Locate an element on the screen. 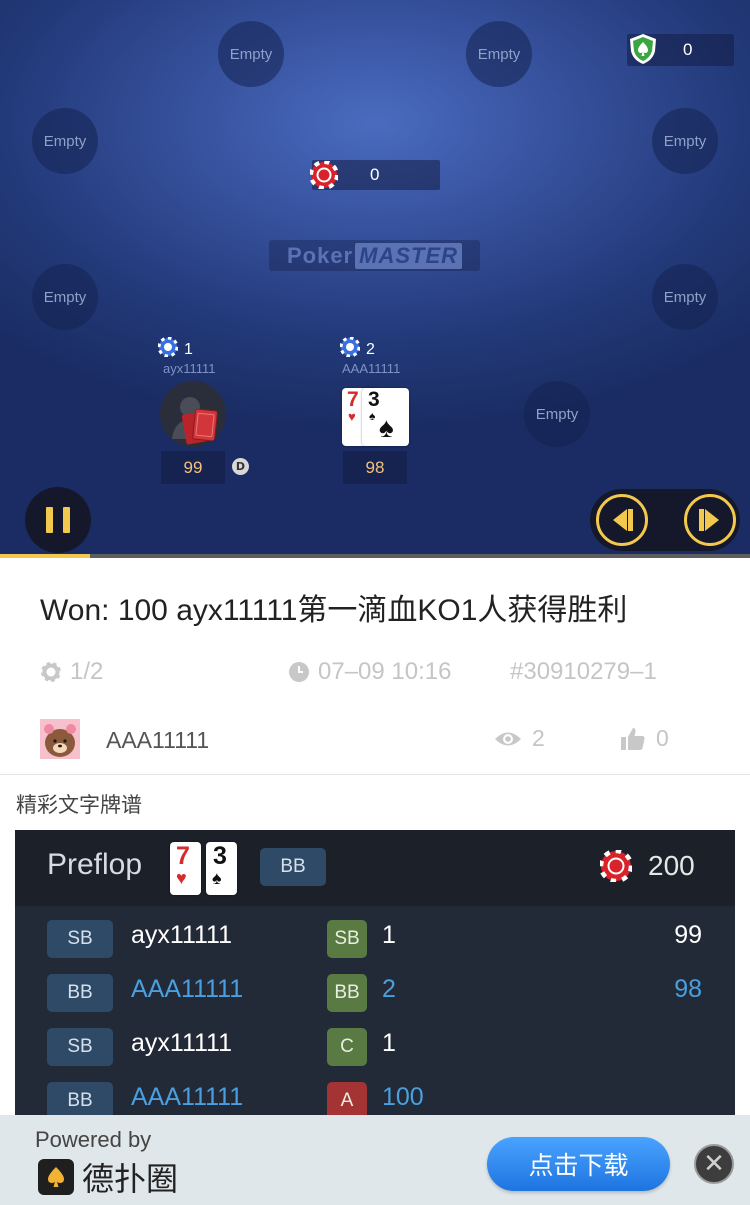 The image size is (750, 1205). view-count: 2 is located at coordinates (519, 738).